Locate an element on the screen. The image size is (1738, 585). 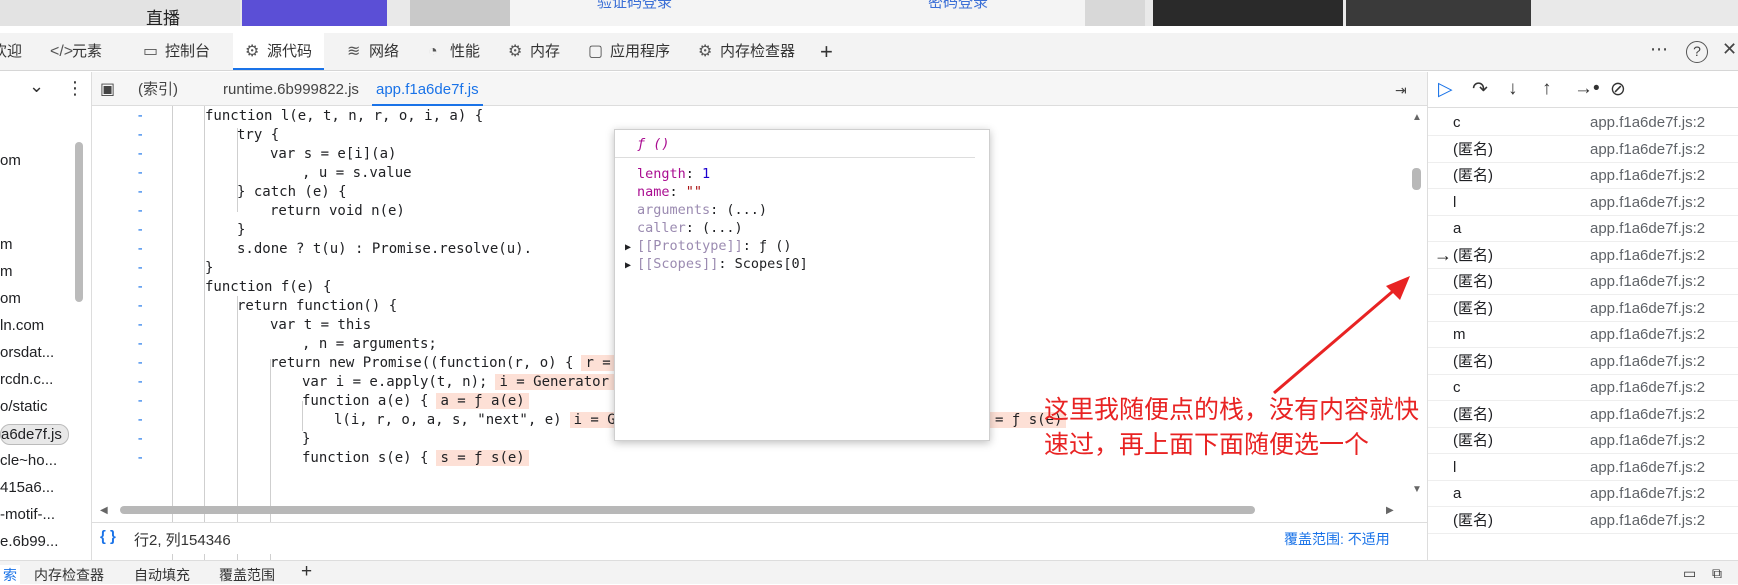
drawer-add-button: + is located at coordinates (306, 572).